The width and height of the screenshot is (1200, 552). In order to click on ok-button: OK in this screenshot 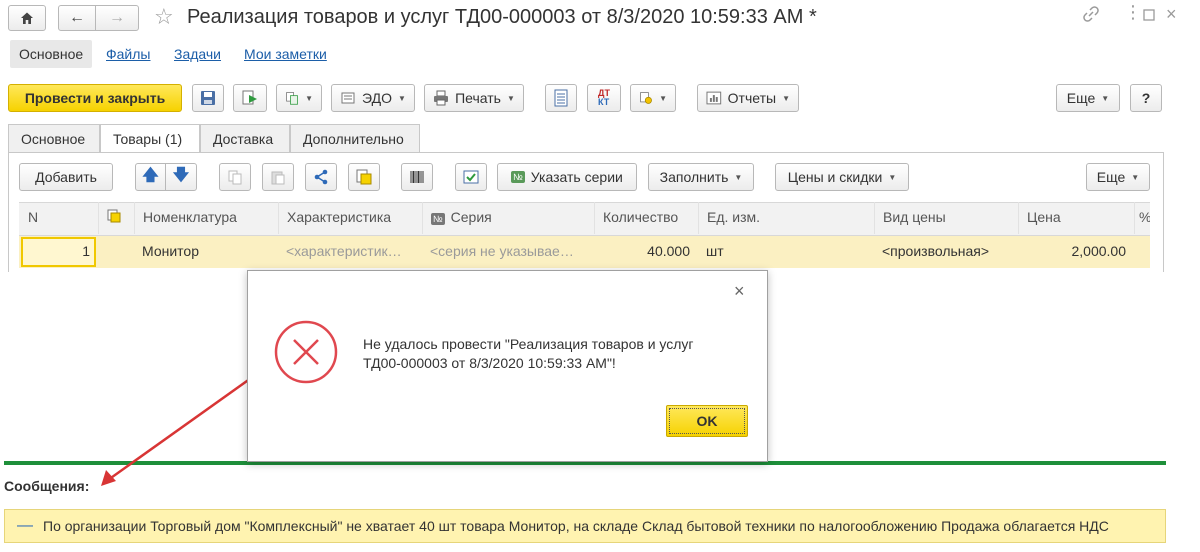, I will do `click(707, 421)`.